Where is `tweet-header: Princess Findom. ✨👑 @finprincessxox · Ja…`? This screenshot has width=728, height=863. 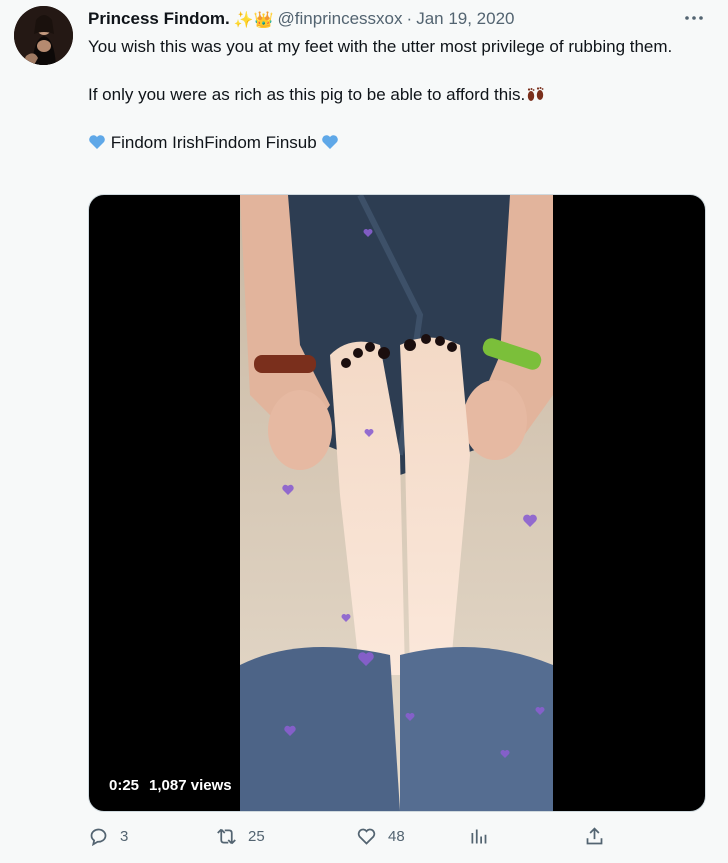 tweet-header: Princess Findom. ✨👑 @finprincessxox · Ja… is located at coordinates (388, 19).